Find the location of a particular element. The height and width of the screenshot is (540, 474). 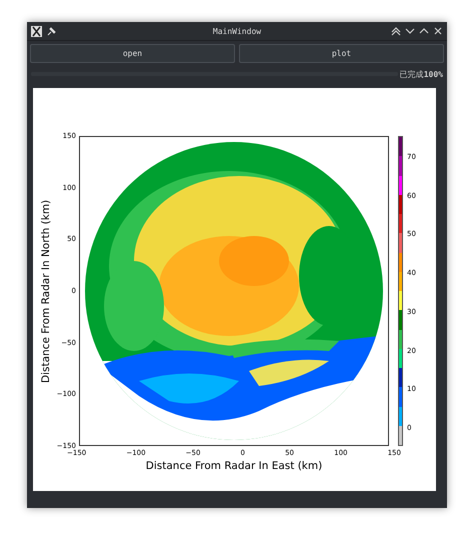

minimize-icon is located at coordinates (409, 31).